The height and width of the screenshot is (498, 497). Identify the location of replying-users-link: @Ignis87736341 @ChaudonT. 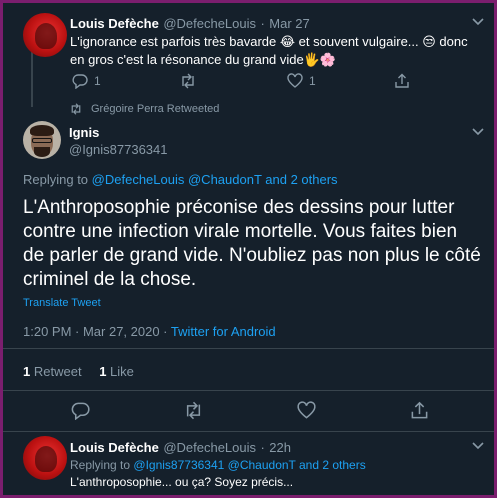
(214, 465).